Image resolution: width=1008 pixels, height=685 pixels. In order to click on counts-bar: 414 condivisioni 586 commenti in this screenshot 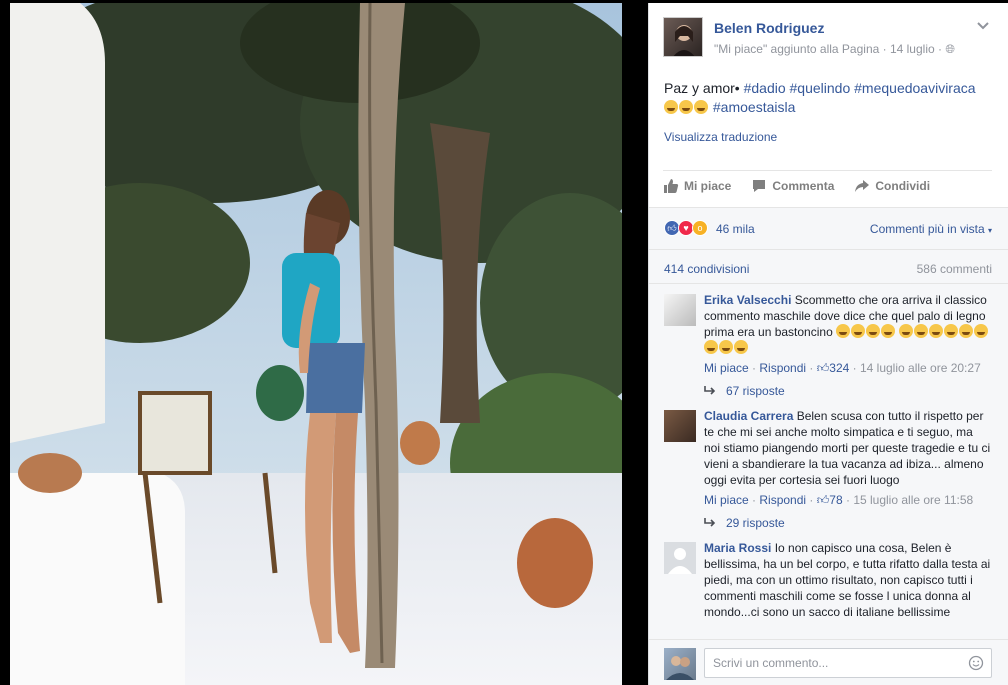, I will do `click(828, 268)`.